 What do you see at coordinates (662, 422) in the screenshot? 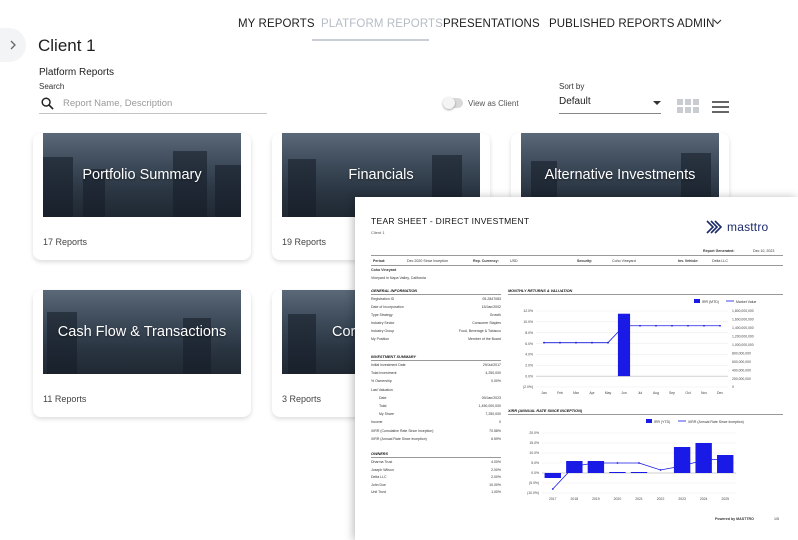
I see `legend-label: IRR (YTD)` at bounding box center [662, 422].